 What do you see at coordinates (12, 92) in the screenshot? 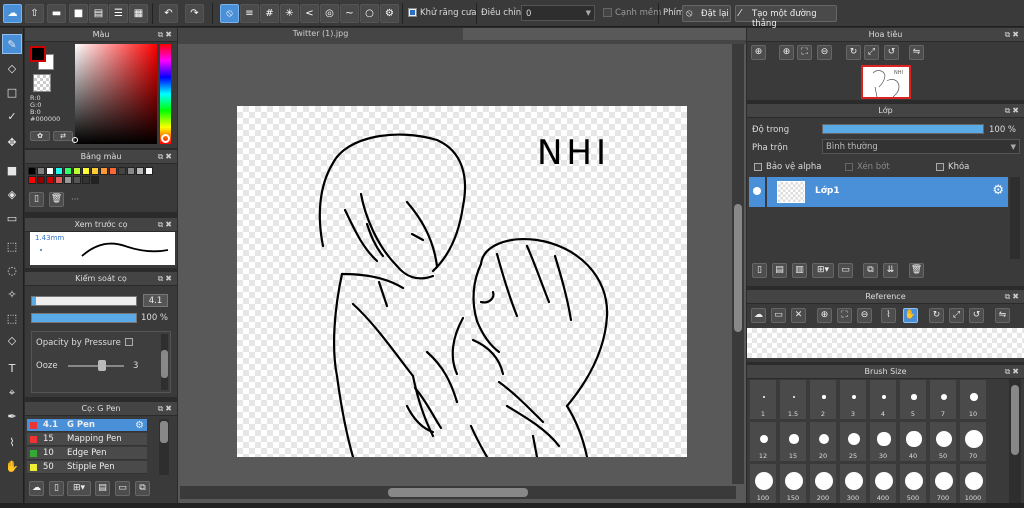
I see `rect-tool-icon: □` at bounding box center [12, 92].